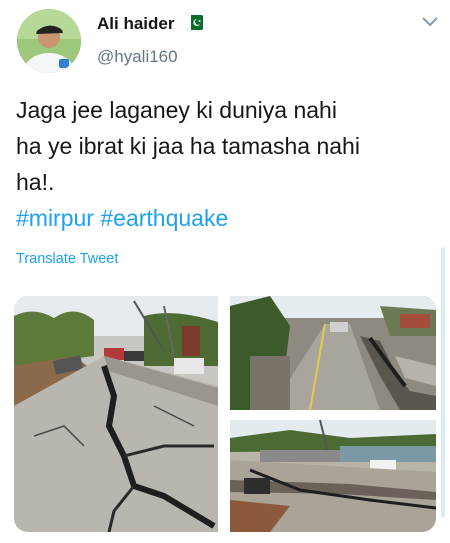  I want to click on scrollbar, so click(443, 382).